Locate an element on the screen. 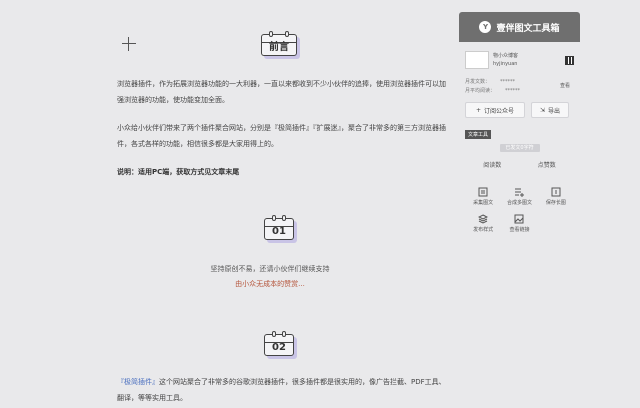  stat1-value: ****** is located at coordinates (508, 82).